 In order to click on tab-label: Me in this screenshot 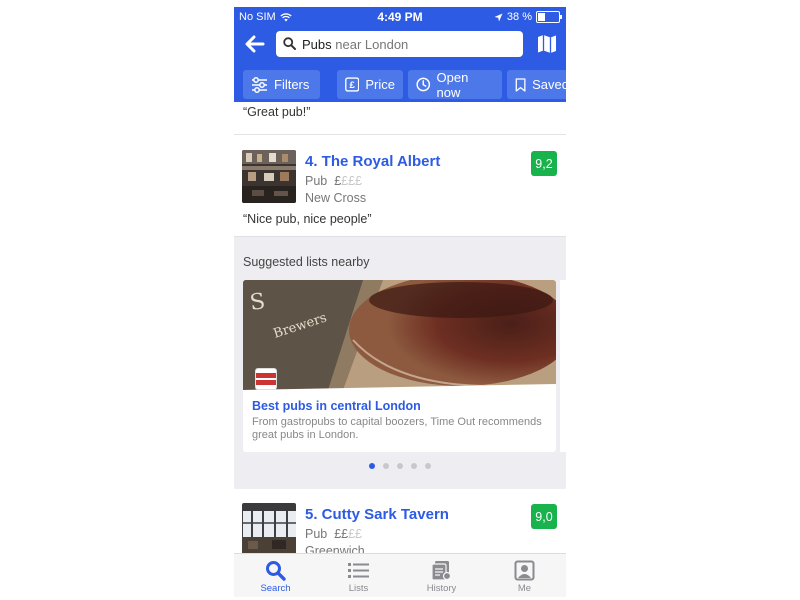, I will do `click(524, 588)`.